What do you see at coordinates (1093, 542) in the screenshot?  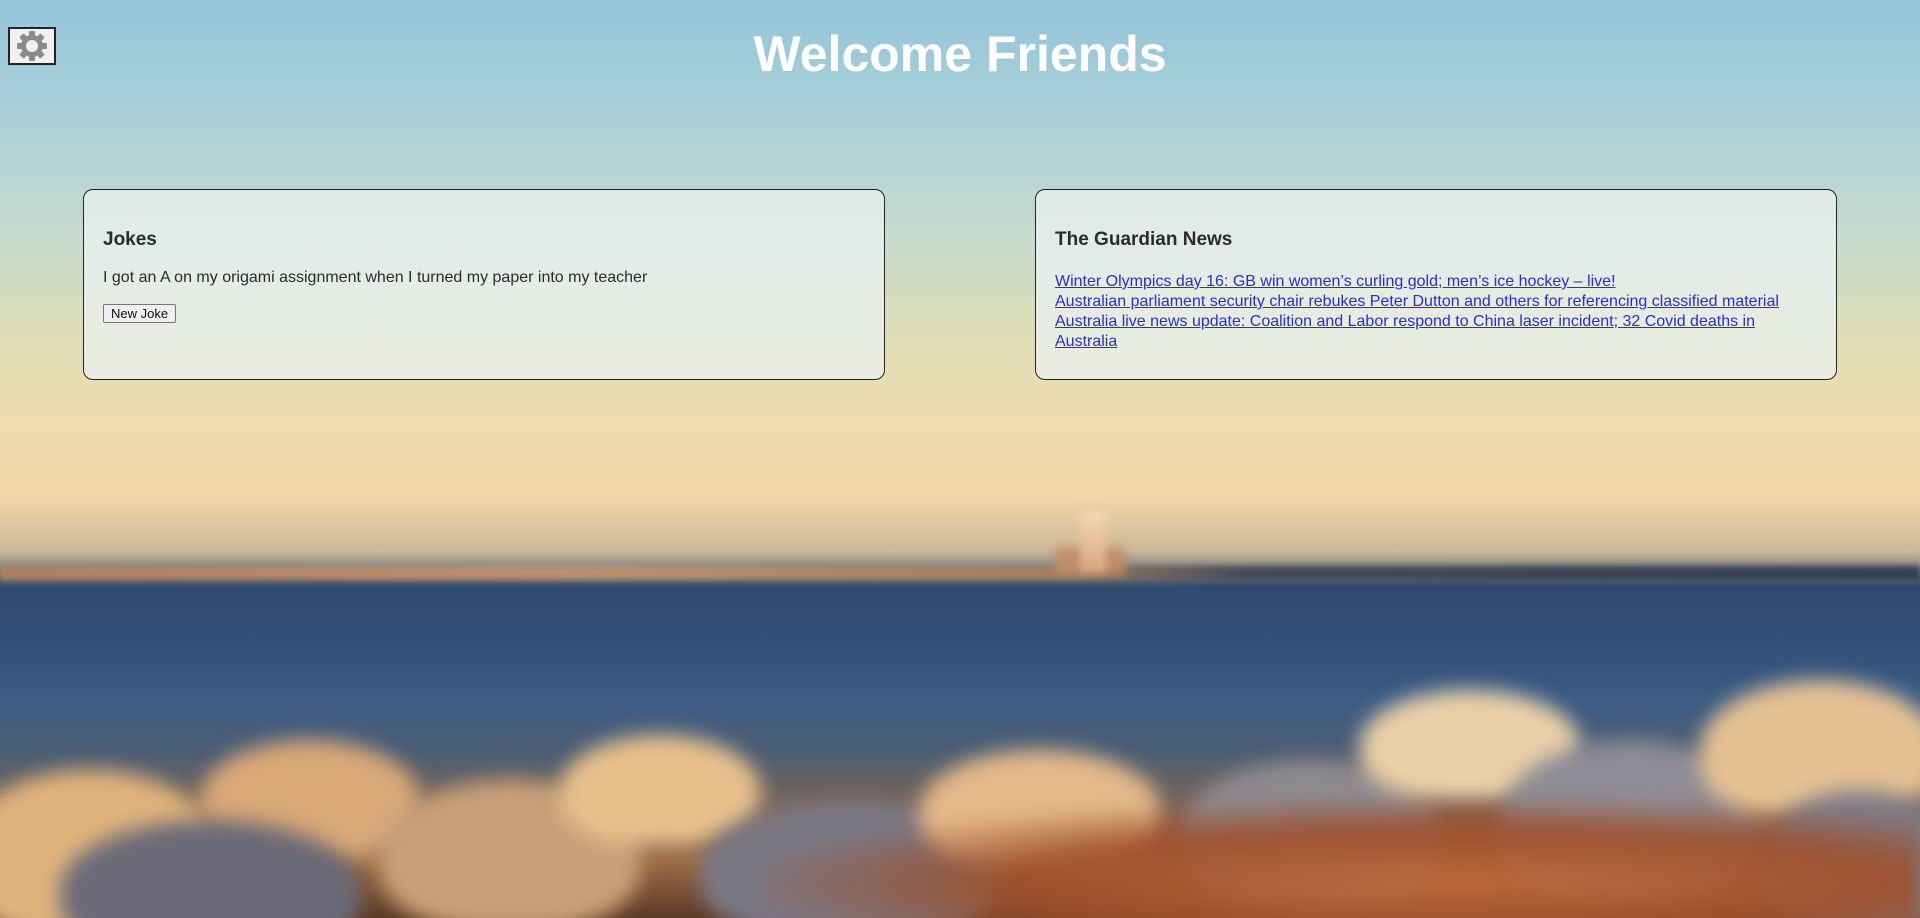 I see `lighthouse` at bounding box center [1093, 542].